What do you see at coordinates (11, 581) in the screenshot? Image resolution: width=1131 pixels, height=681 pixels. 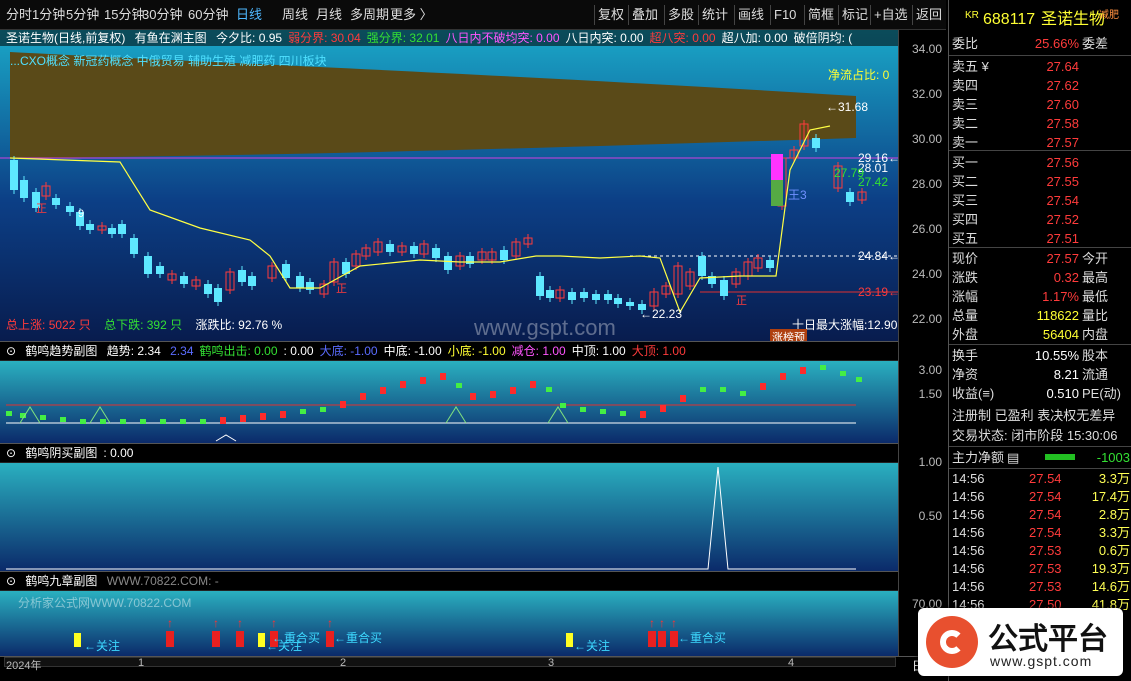 I see `collapse-icon-3: ⊙` at bounding box center [11, 581].